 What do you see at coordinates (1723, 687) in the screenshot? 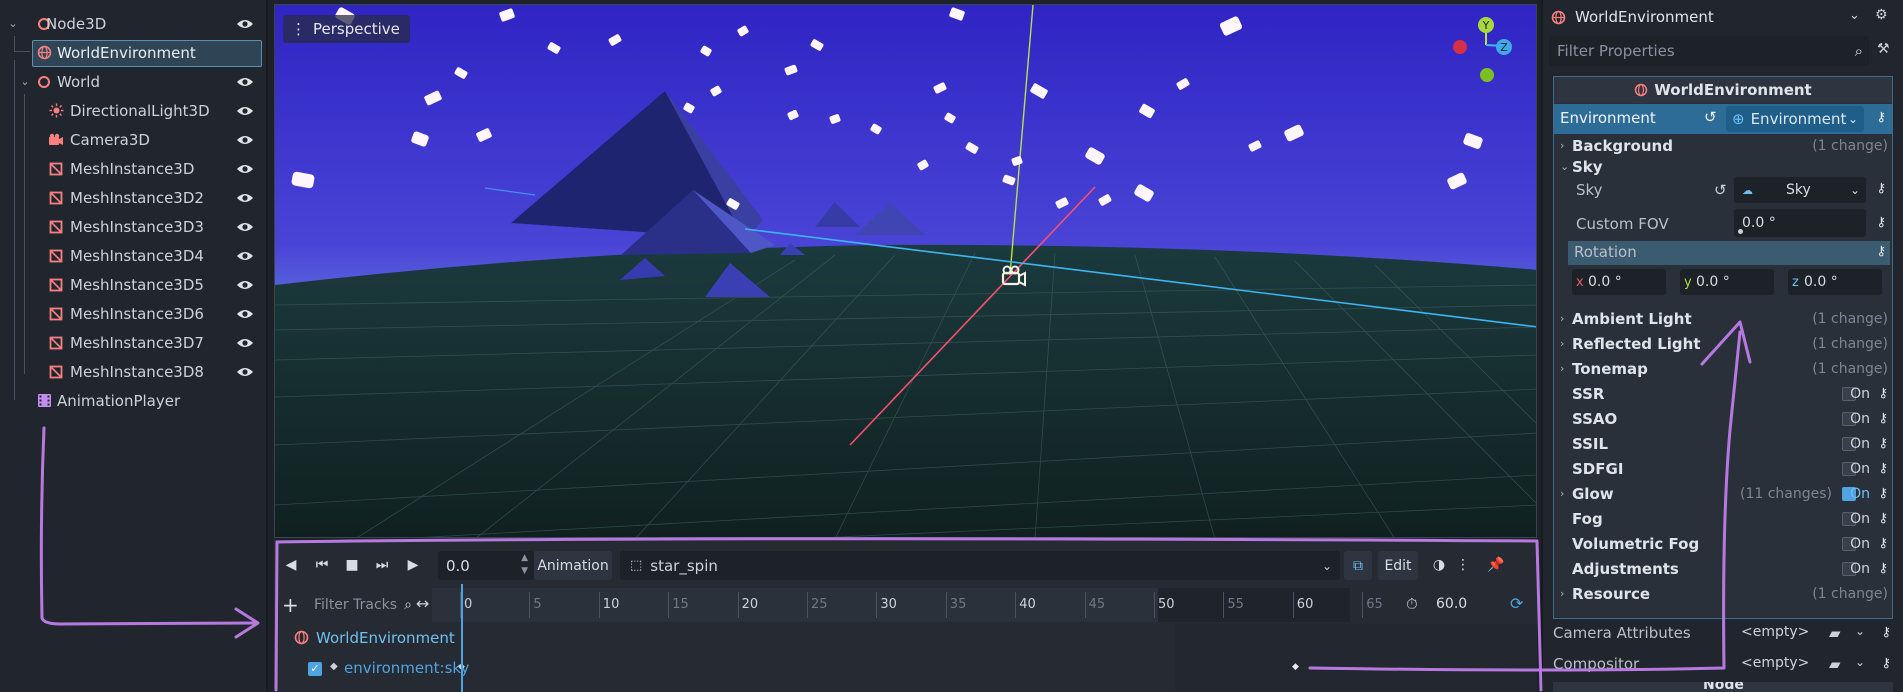
I see `node-section-header: Node` at bounding box center [1723, 687].